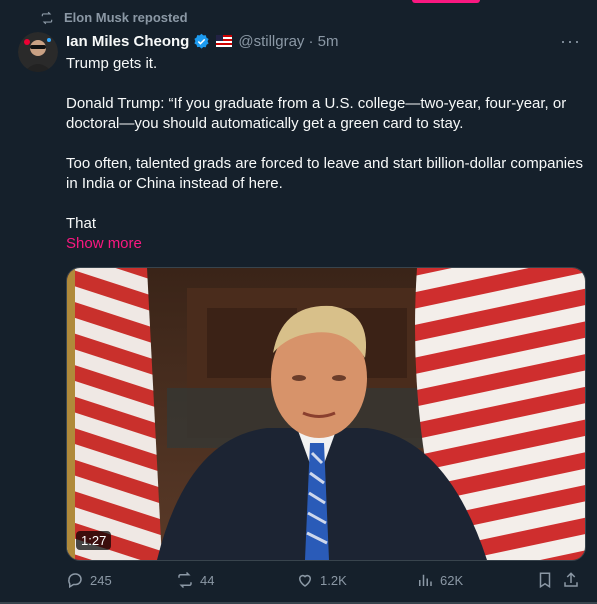 The width and height of the screenshot is (597, 604). I want to click on author-handle: @stillgray, so click(271, 41).